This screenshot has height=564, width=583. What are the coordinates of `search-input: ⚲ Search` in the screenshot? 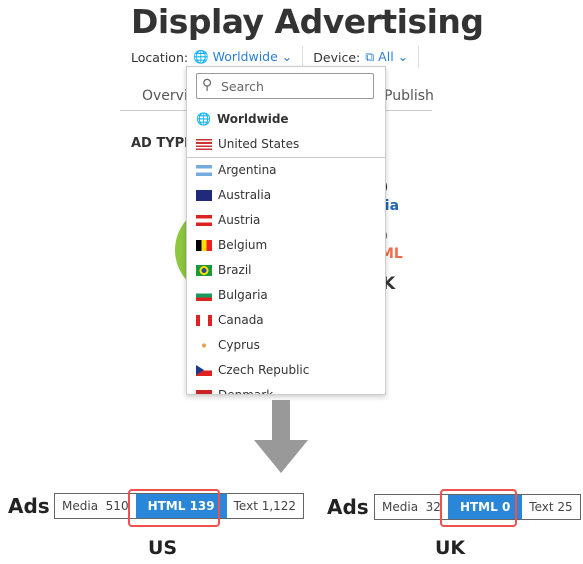 It's located at (285, 86).